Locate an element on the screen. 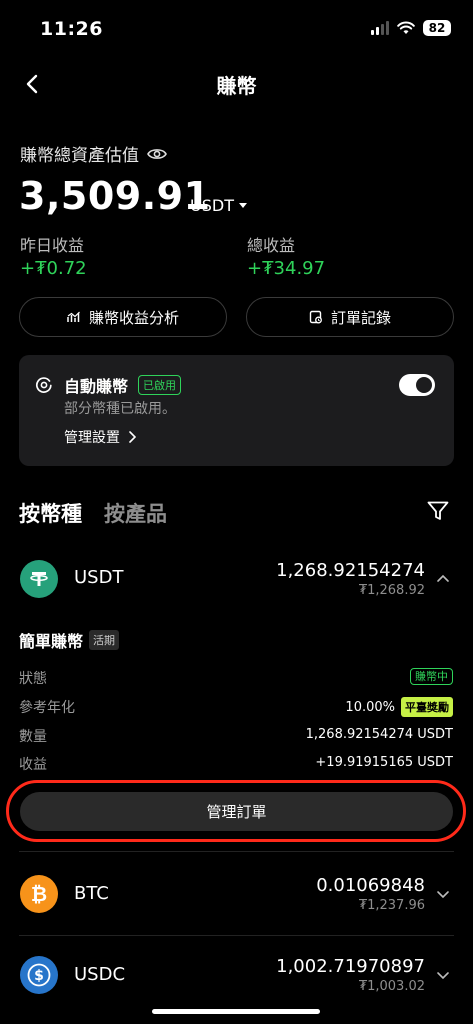  caret-down-icon is located at coordinates (242, 205).